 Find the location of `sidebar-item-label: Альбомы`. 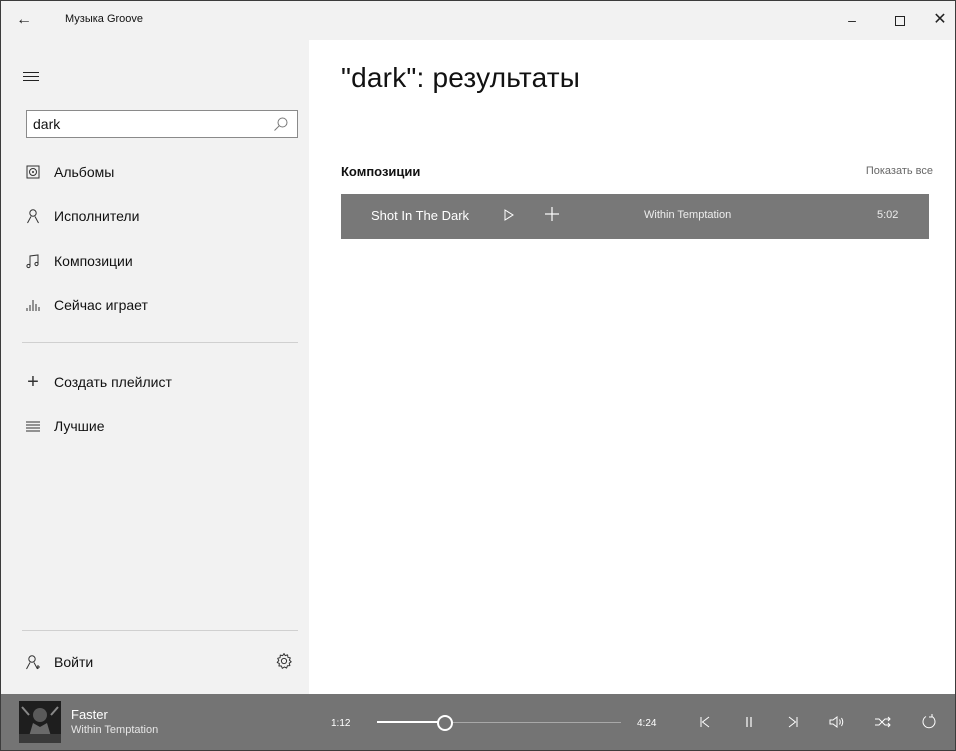

sidebar-item-label: Альбомы is located at coordinates (84, 172).